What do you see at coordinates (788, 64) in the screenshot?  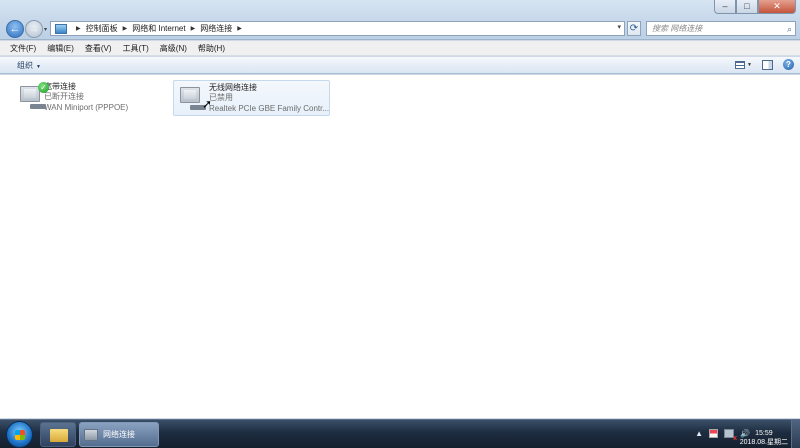 I see `help-icon: ?` at bounding box center [788, 64].